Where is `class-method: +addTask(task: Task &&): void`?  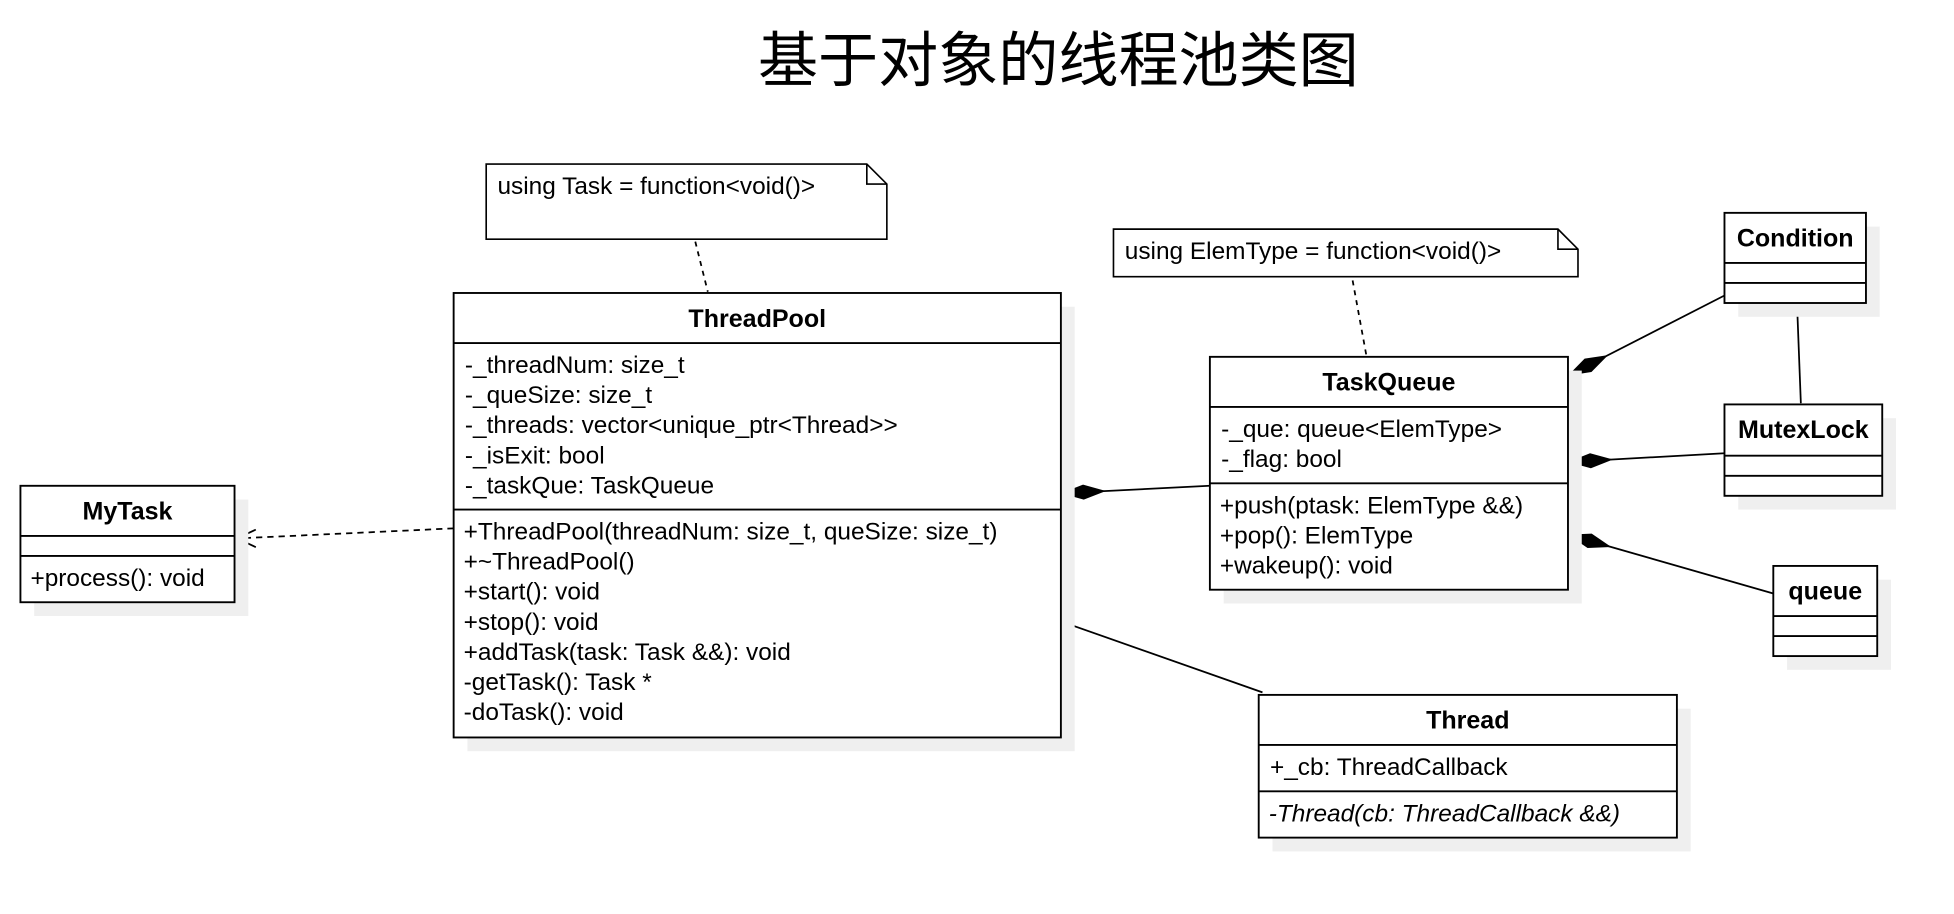
class-method: +addTask(task: Task &&): void is located at coordinates (627, 652).